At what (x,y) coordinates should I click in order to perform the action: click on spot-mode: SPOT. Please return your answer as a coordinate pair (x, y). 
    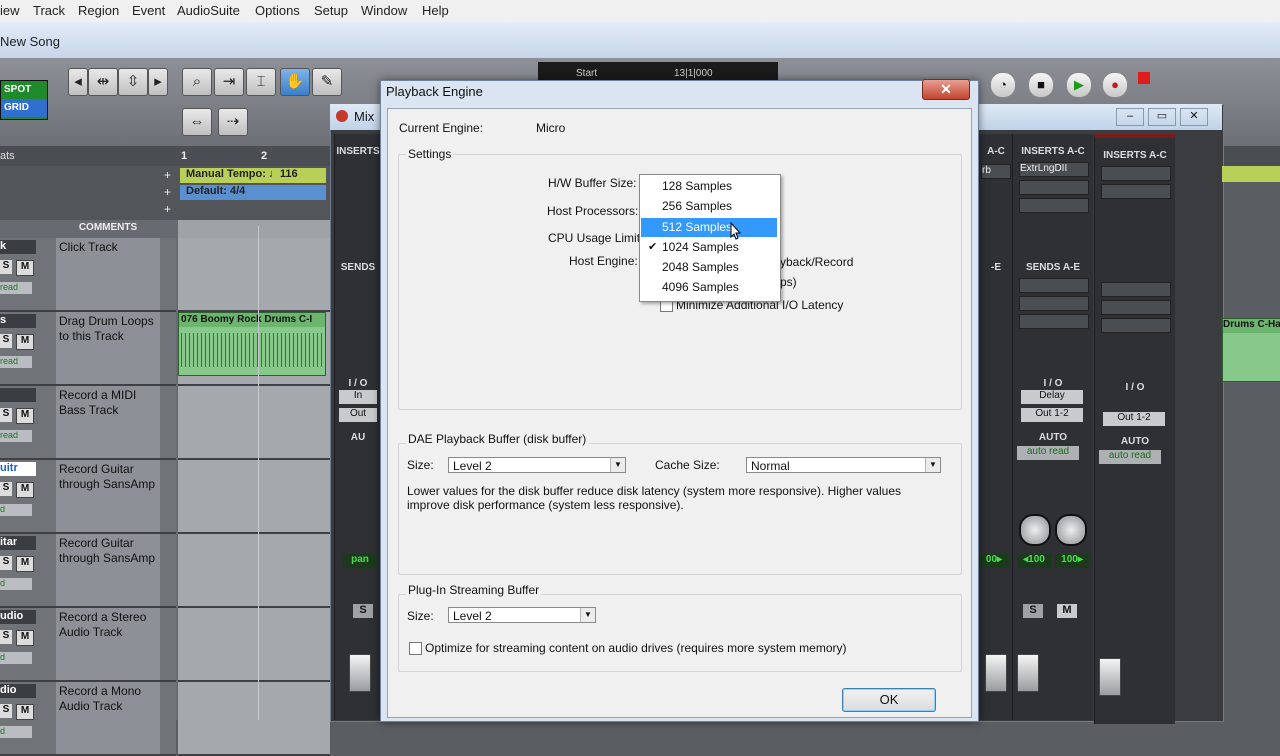
    Looking at the image, I should click on (24, 90).